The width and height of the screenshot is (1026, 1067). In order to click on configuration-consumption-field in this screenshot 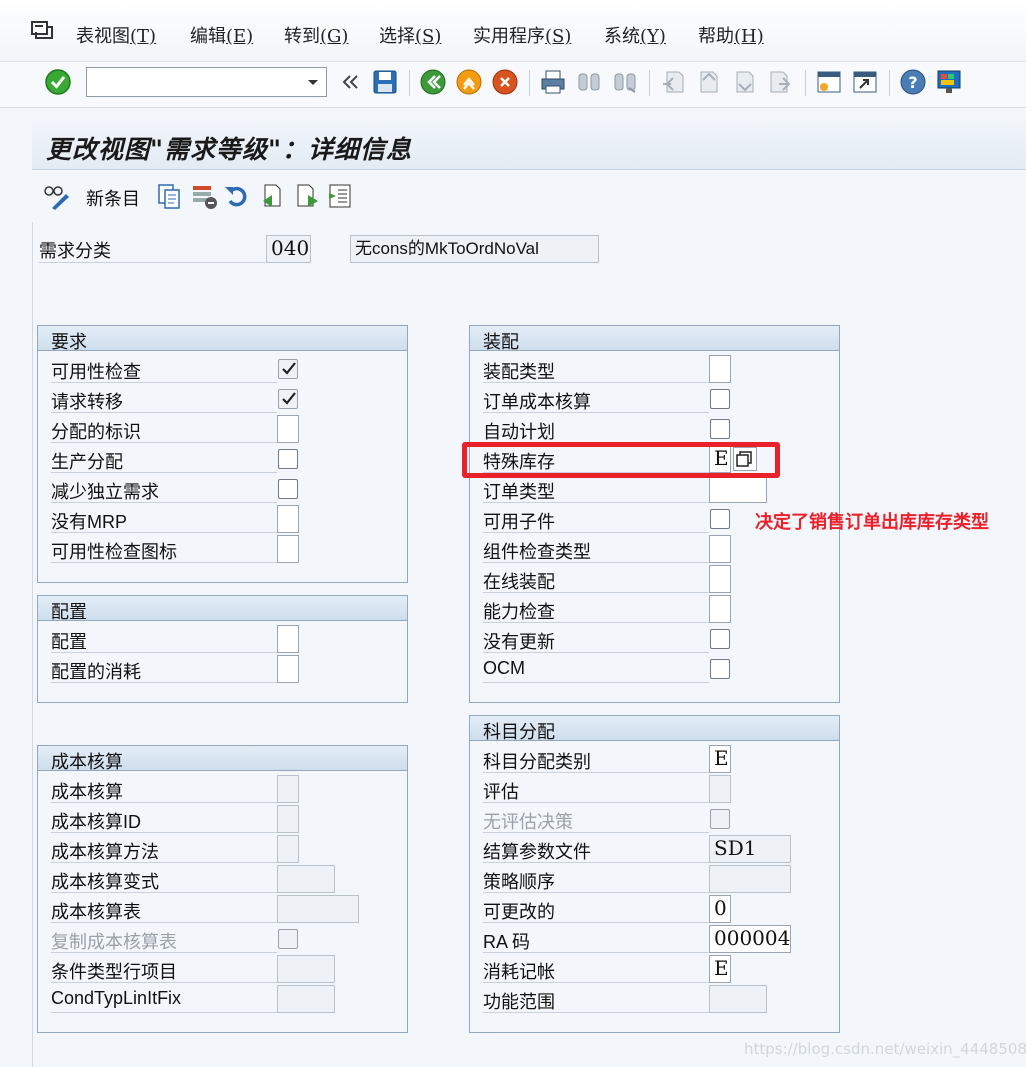, I will do `click(288, 669)`.